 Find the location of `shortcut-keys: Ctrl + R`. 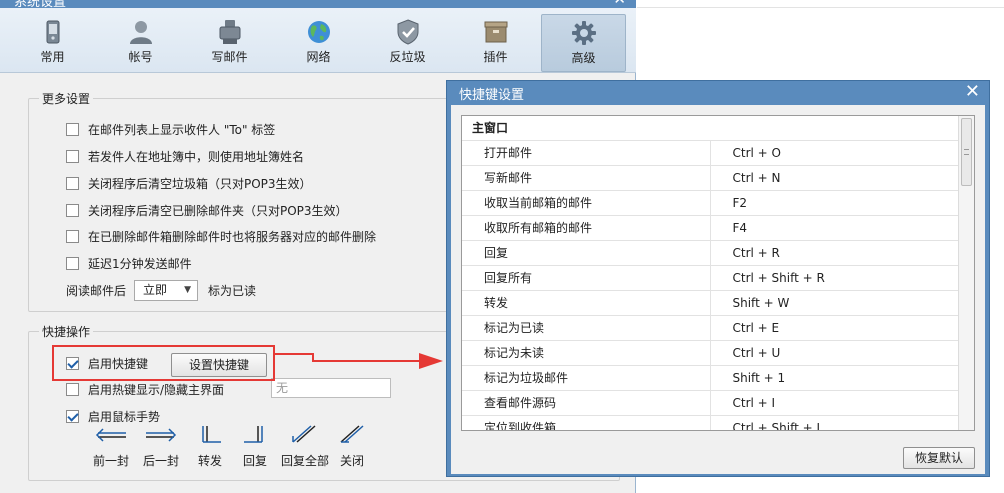

shortcut-keys: Ctrl + R is located at coordinates (834, 253).